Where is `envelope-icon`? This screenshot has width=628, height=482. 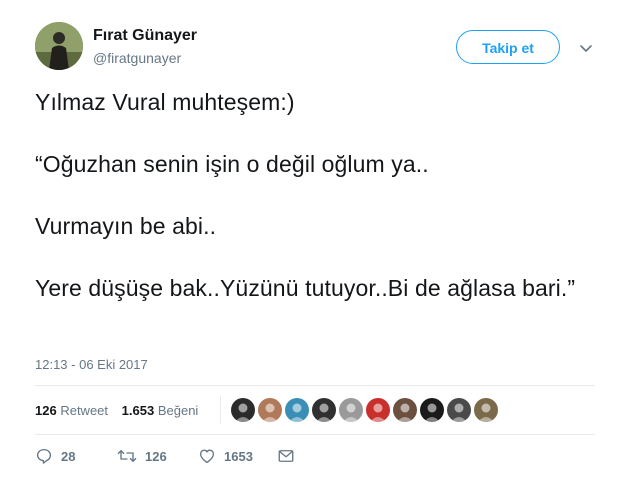 envelope-icon is located at coordinates (286, 456).